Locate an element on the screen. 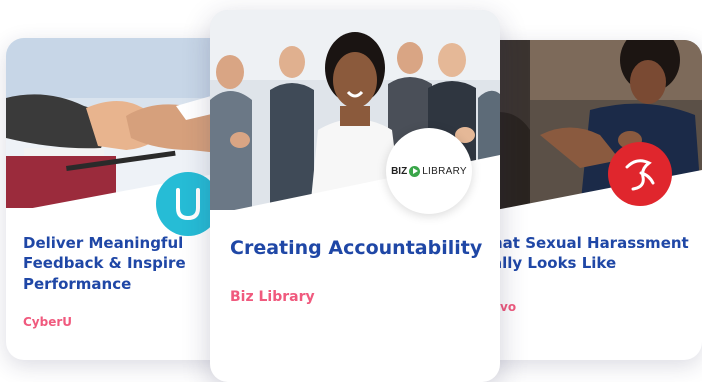  provider-logo-icon is located at coordinates (640, 174).